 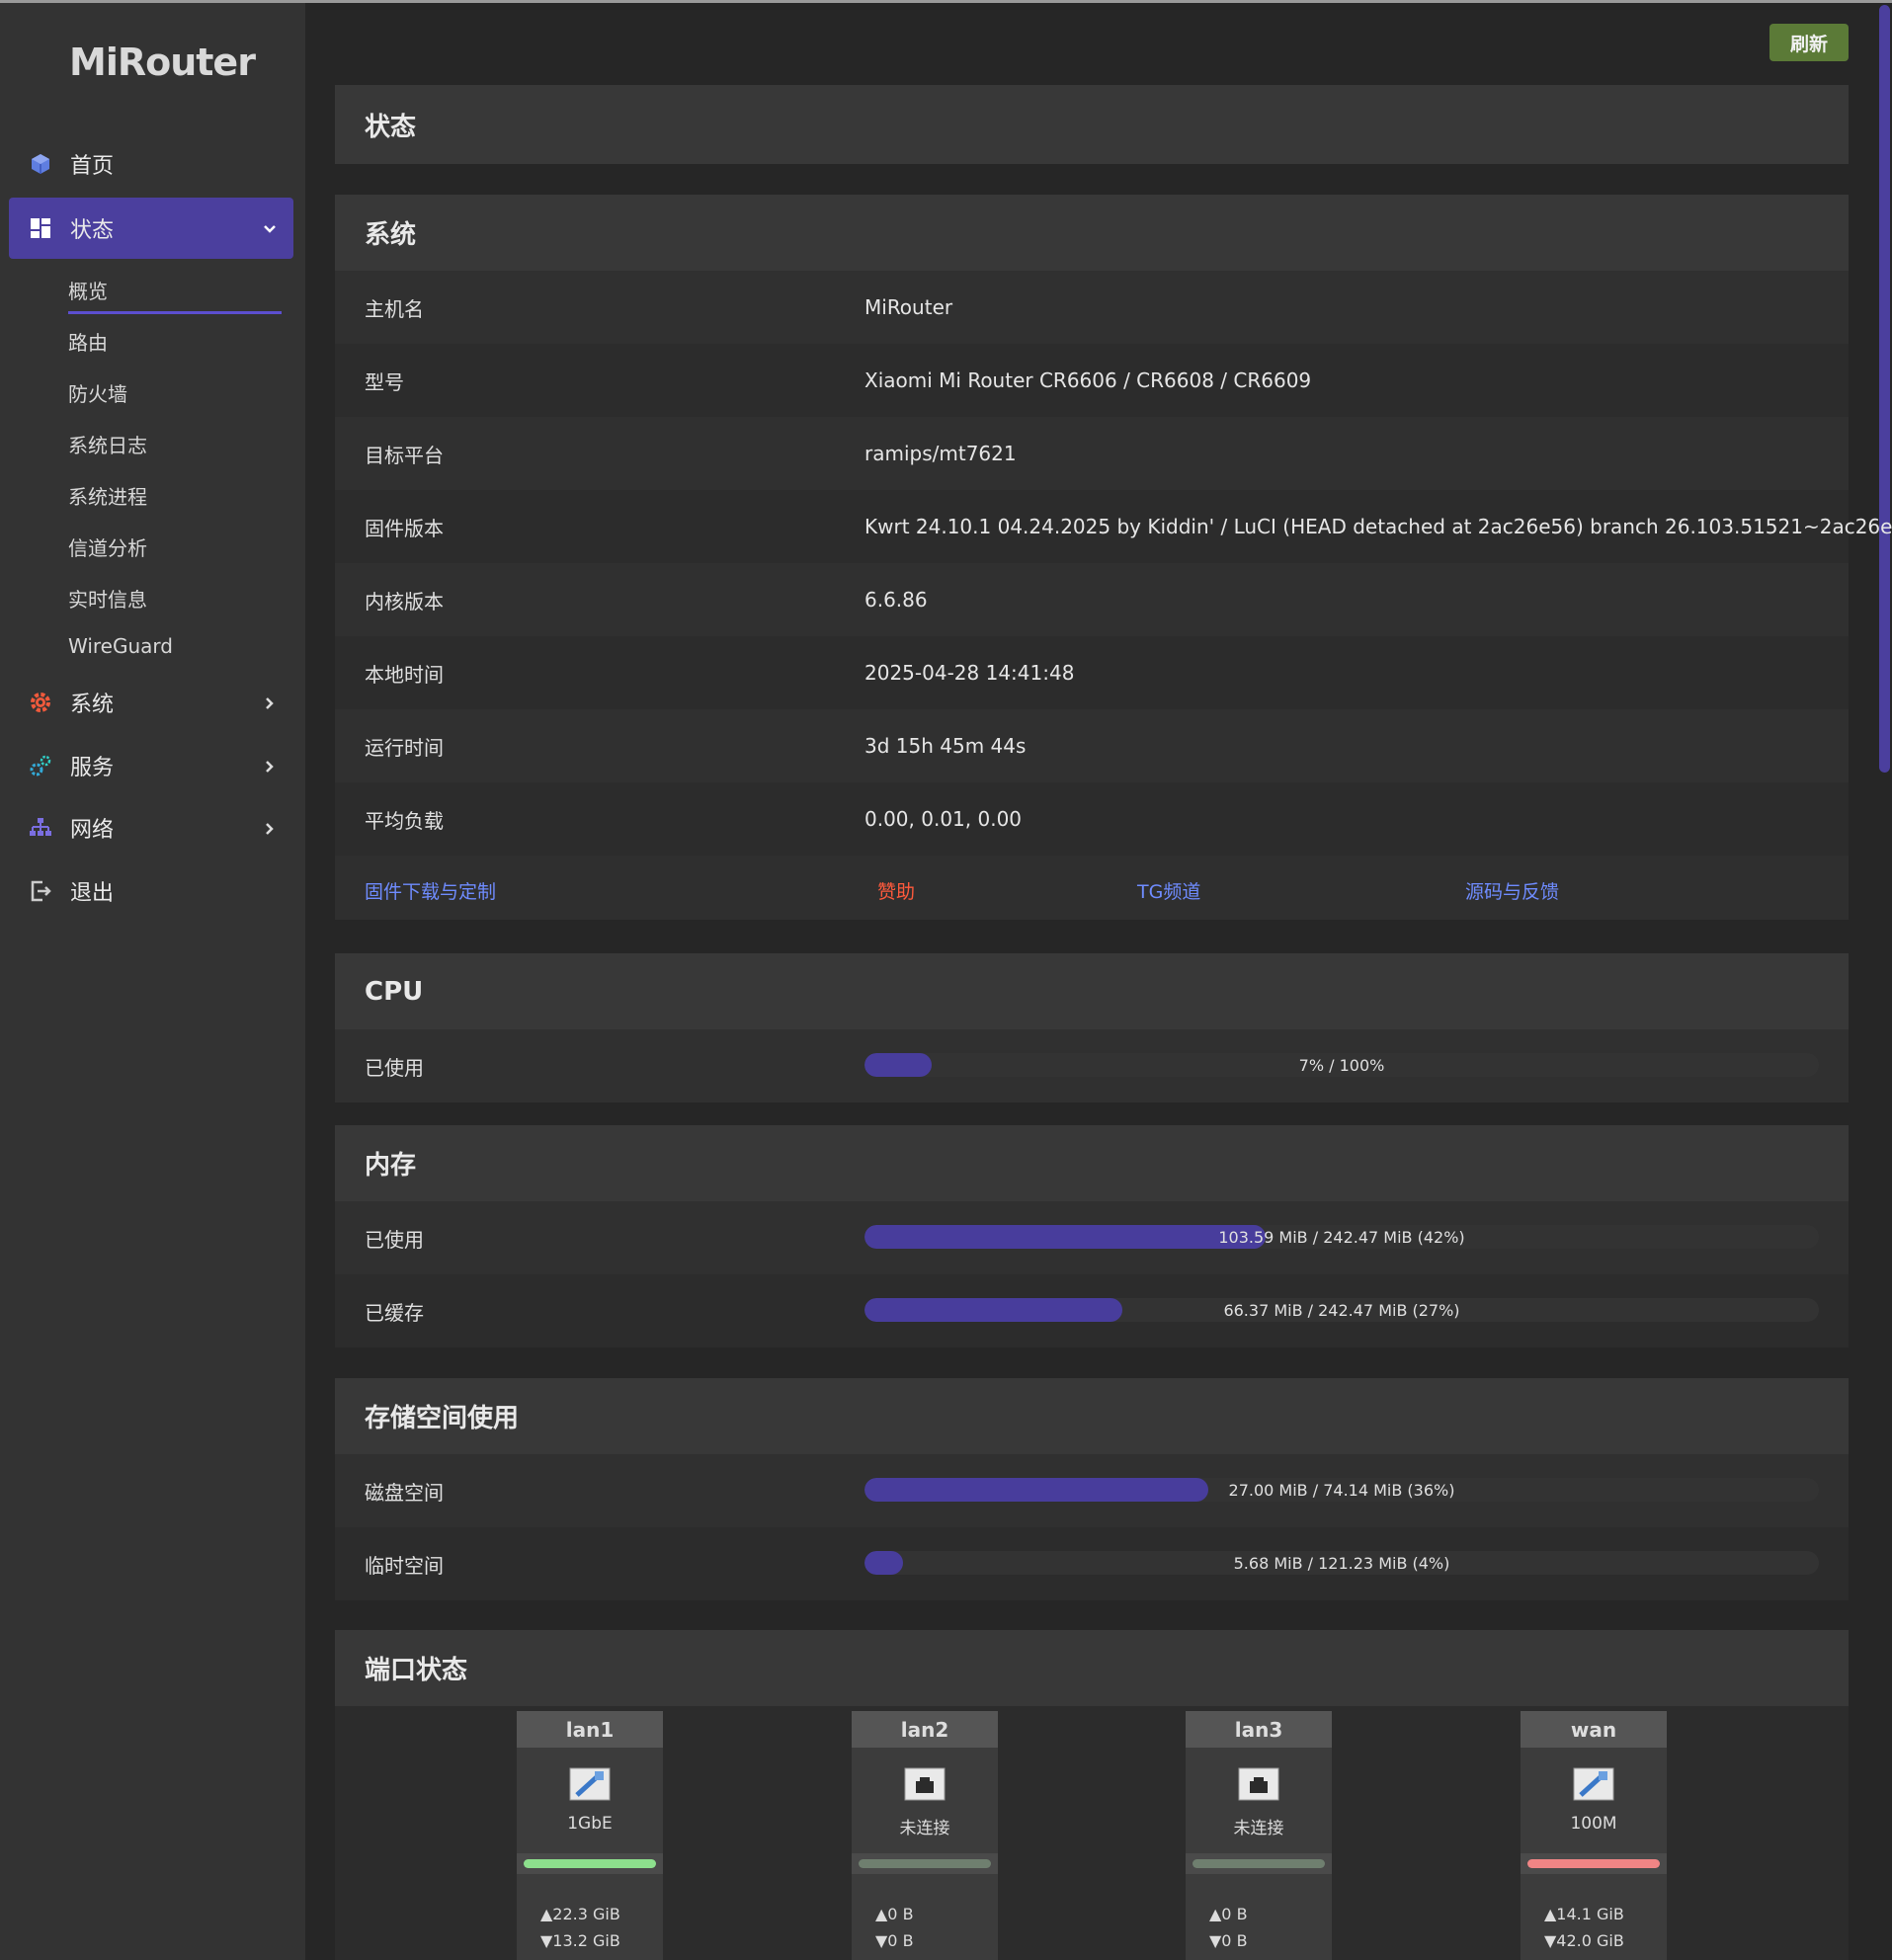 What do you see at coordinates (41, 828) in the screenshot?
I see `network-icon` at bounding box center [41, 828].